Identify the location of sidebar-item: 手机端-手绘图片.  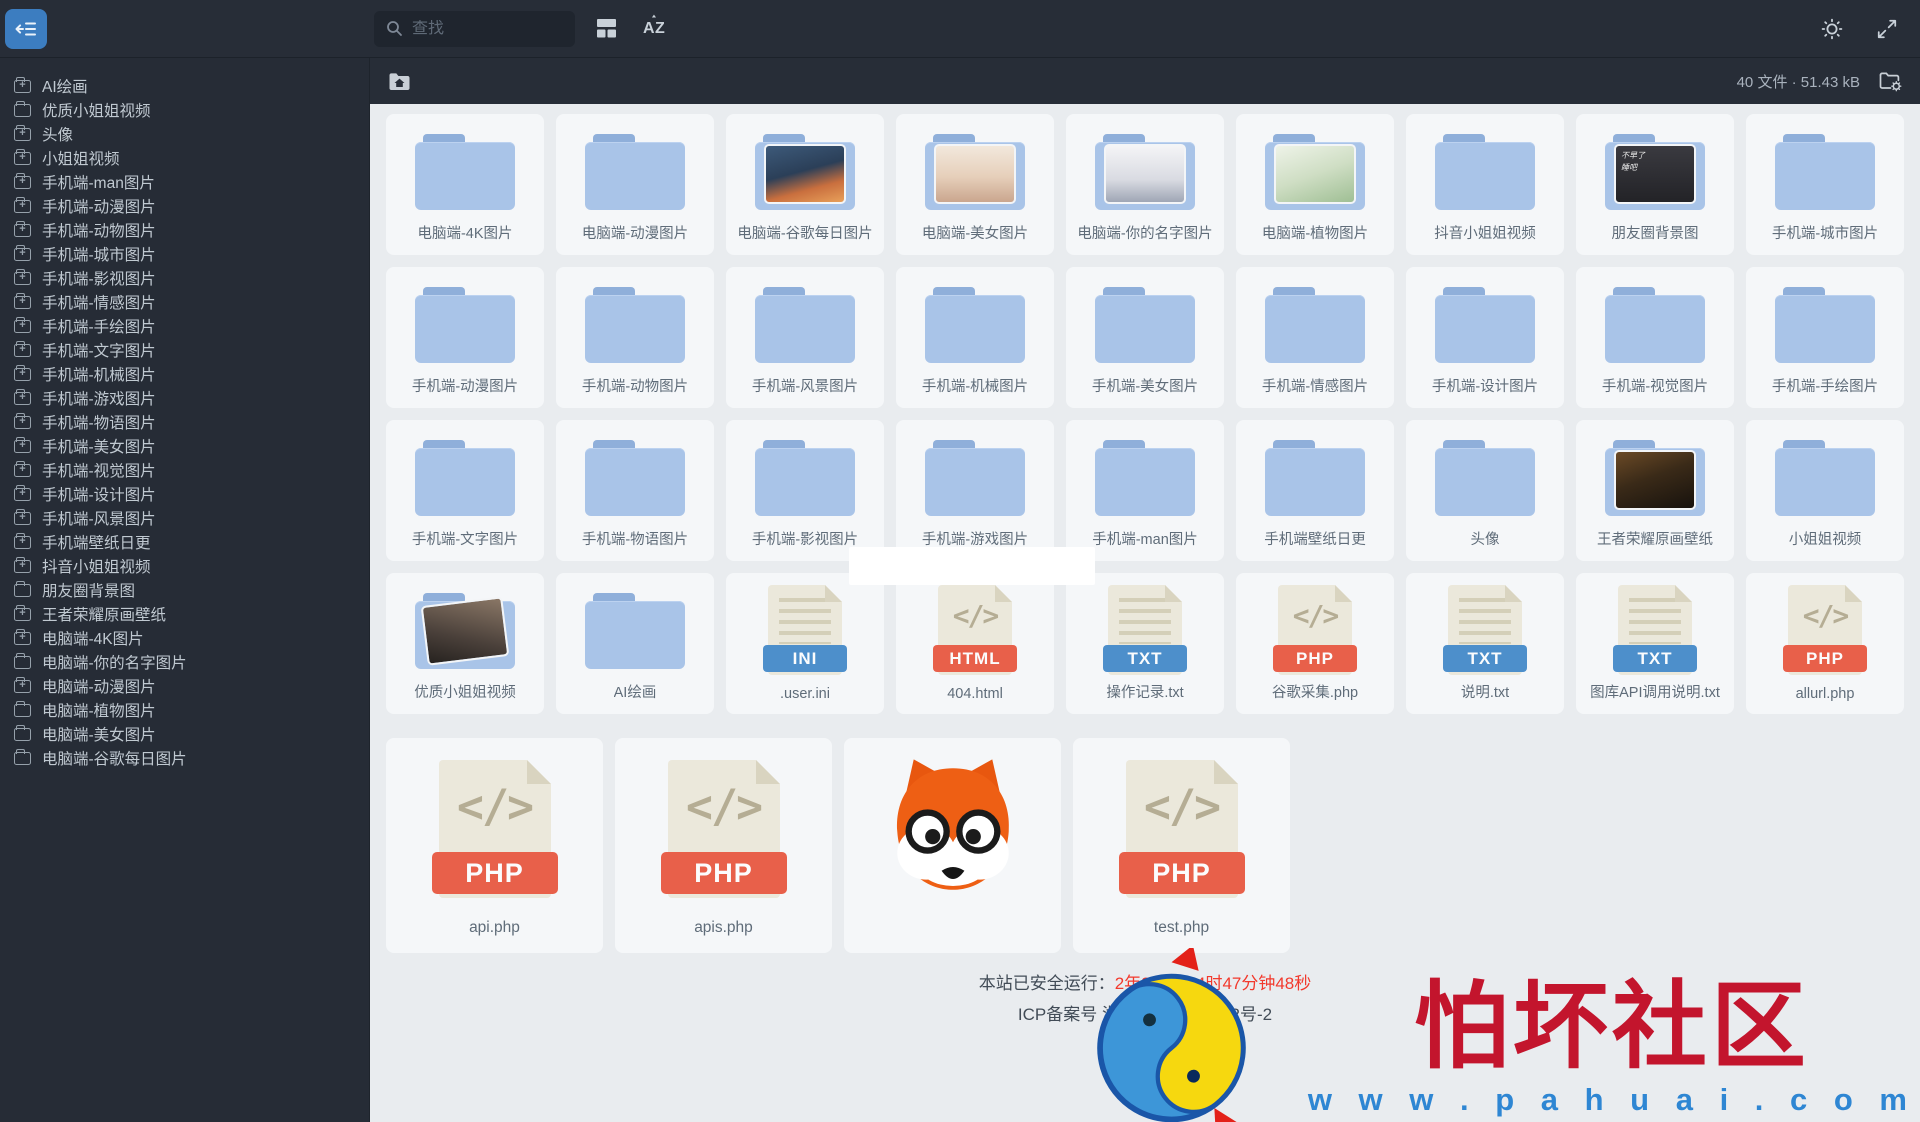
(187, 326).